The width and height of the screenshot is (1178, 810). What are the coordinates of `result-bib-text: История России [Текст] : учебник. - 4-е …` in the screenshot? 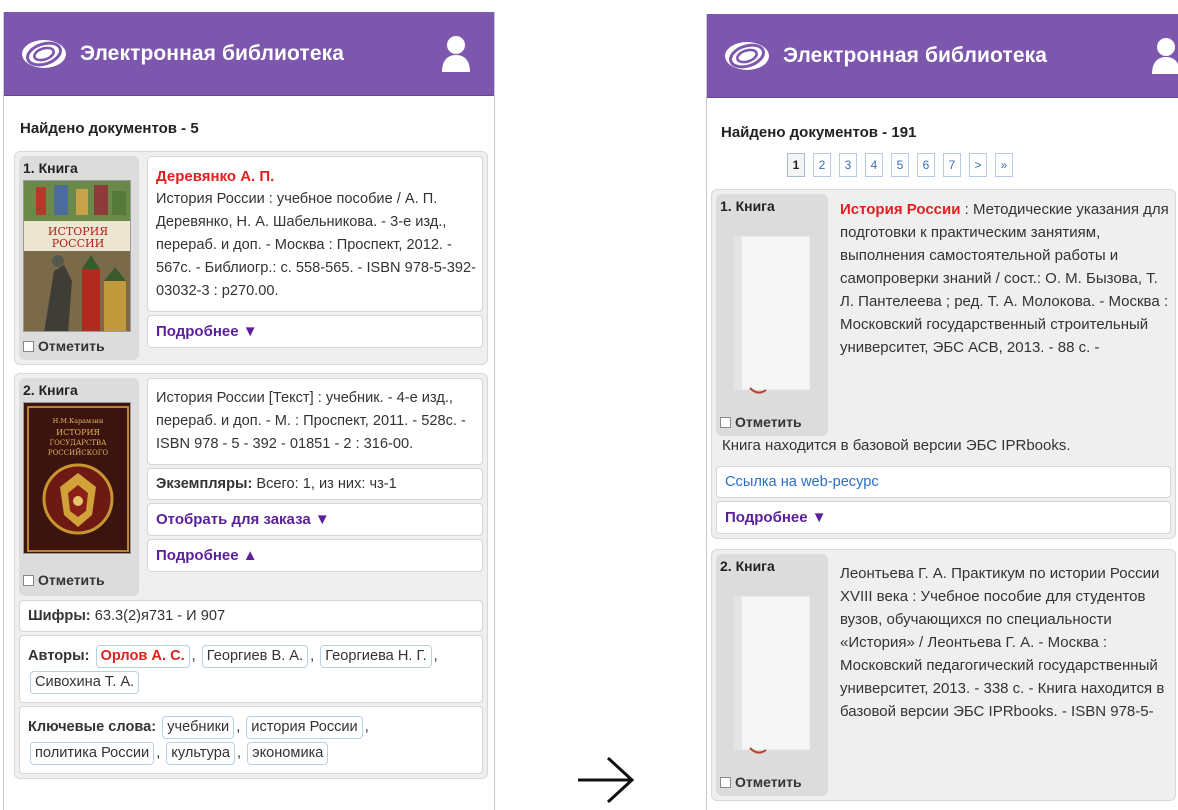 It's located at (311, 421).